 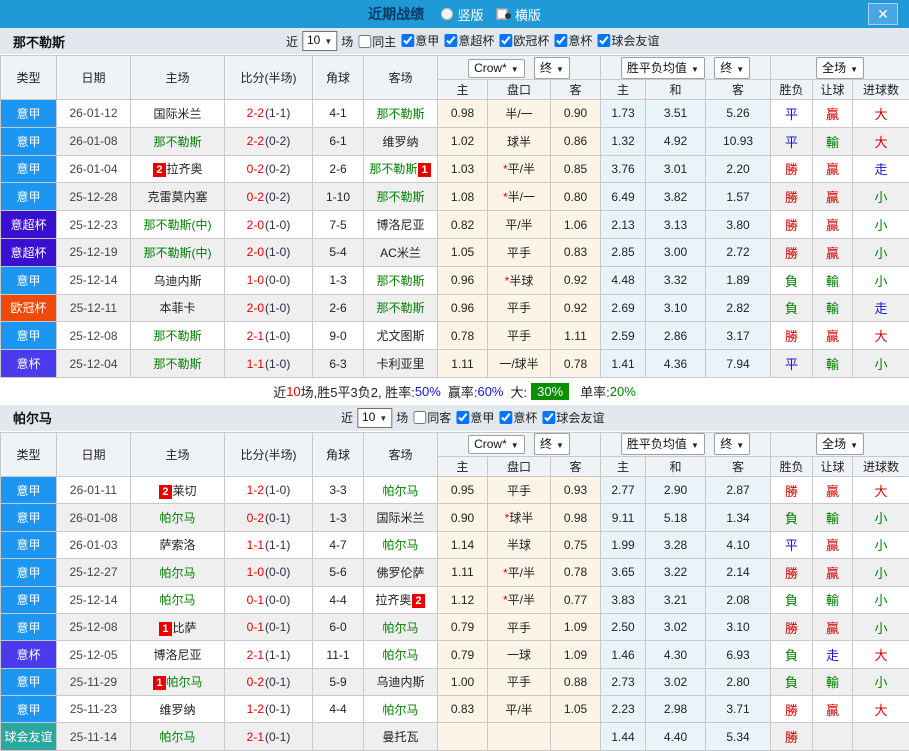 What do you see at coordinates (550, 391) in the screenshot?
I see `big-rate-badge: 30%` at bounding box center [550, 391].